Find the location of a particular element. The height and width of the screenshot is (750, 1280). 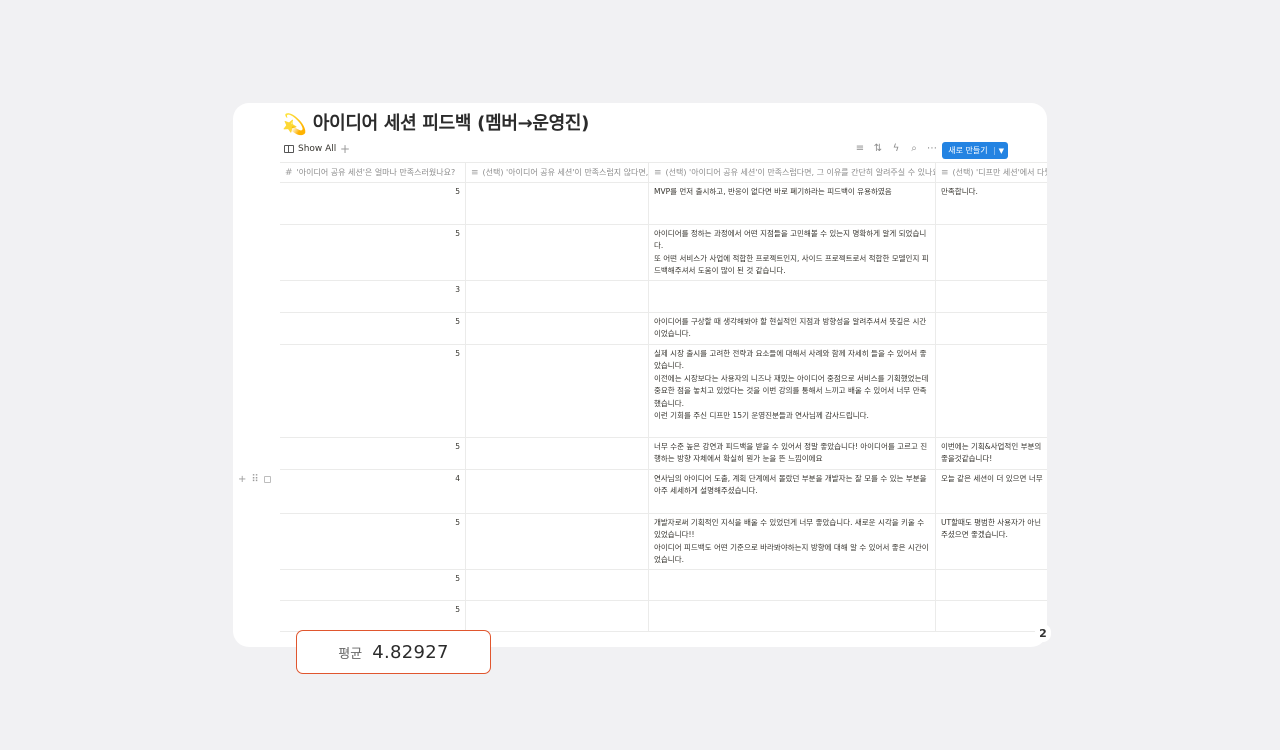

toolbar-actions: ≡ ⇅ ϟ ⌕ ⋯ is located at coordinates (896, 148).